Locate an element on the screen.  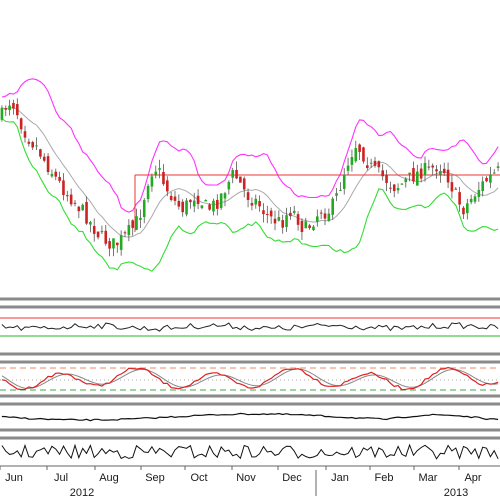
oscillator-3-line is located at coordinates (250, 417).